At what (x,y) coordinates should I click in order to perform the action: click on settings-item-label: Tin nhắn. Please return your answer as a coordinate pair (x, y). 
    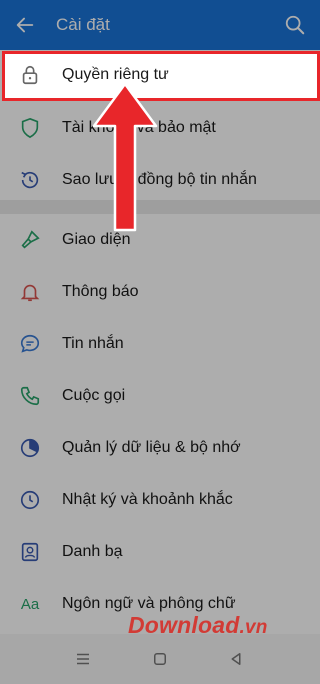
    Looking at the image, I should click on (93, 343).